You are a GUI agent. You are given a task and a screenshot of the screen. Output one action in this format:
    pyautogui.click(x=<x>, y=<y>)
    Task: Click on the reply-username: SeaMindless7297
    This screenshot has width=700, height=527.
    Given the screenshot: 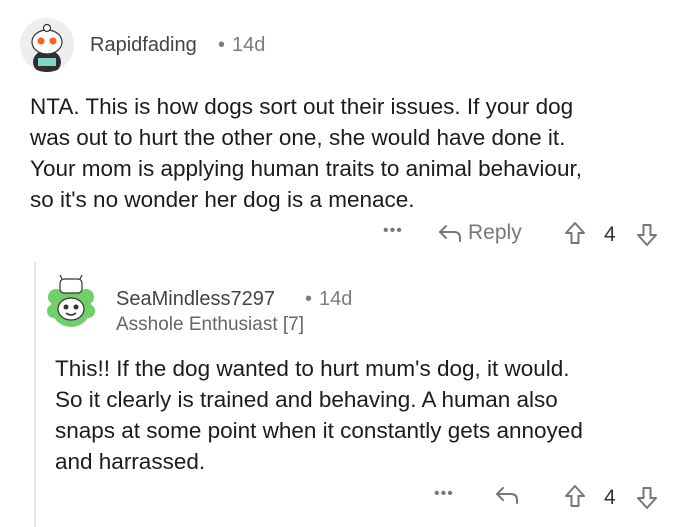 What is the action you would take?
    pyautogui.click(x=195, y=299)
    